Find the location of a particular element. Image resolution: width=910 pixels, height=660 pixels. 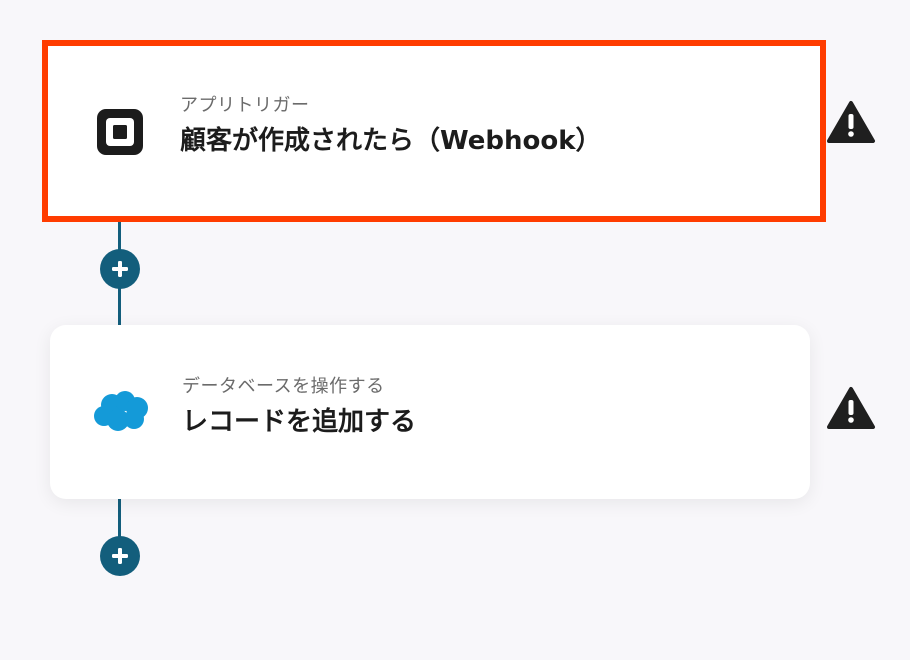

action-step-text: データベースを操作する レコードを追加する is located at coordinates (299, 407).